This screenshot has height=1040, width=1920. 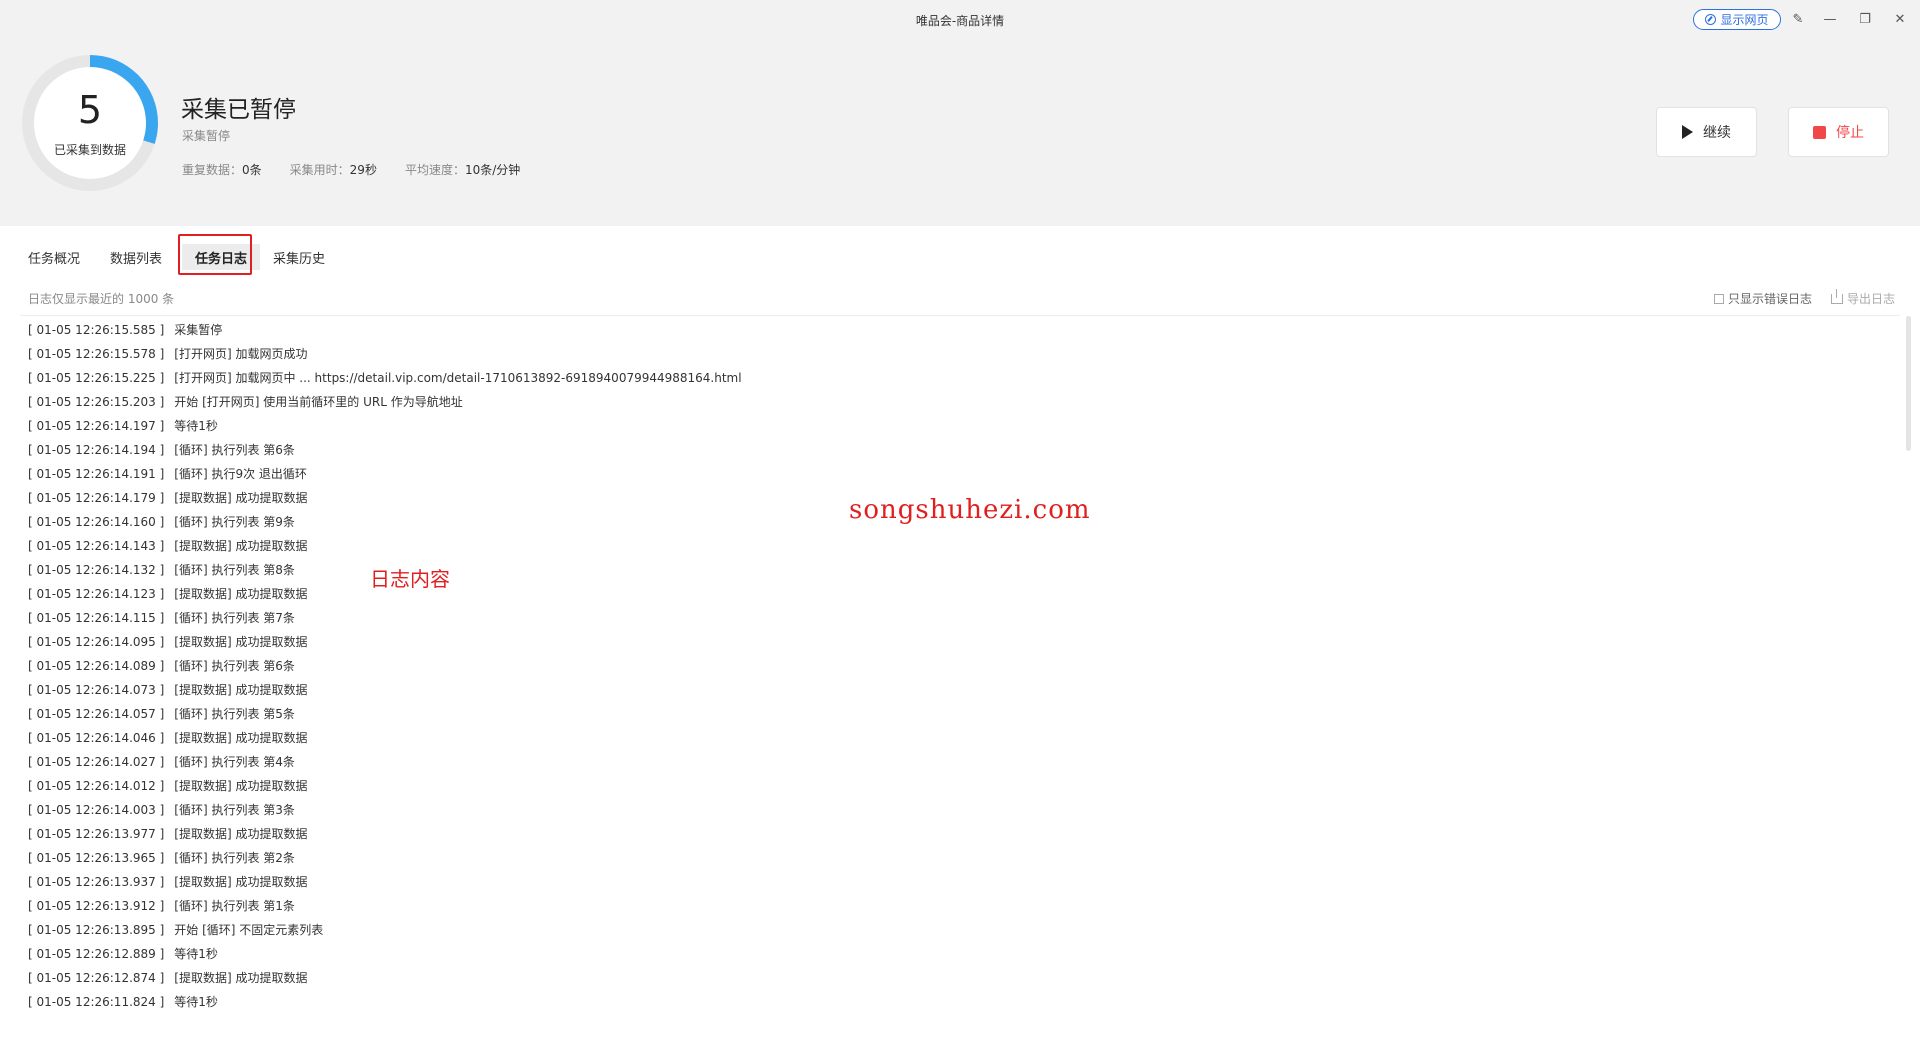 What do you see at coordinates (958, 618) in the screenshot?
I see `log-entry: [ 01-05 12:26:14.115 ] [循环] 执行列表 第7条` at bounding box center [958, 618].